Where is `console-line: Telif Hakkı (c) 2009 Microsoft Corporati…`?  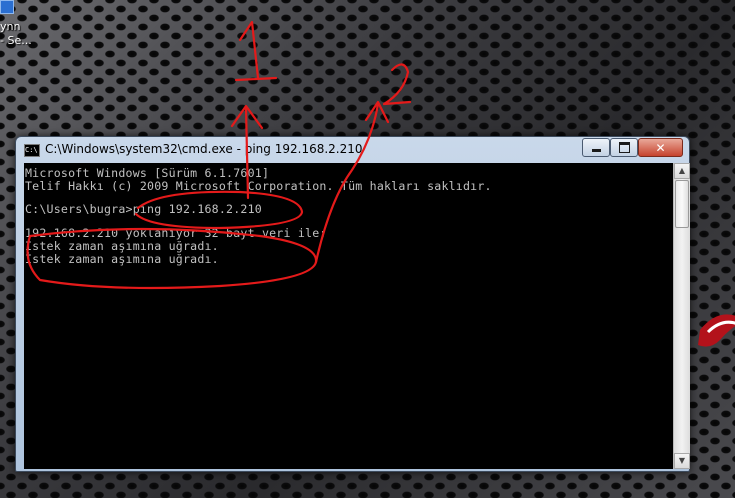 console-line: Telif Hakkı (c) 2009 Microsoft Corporati… is located at coordinates (258, 186).